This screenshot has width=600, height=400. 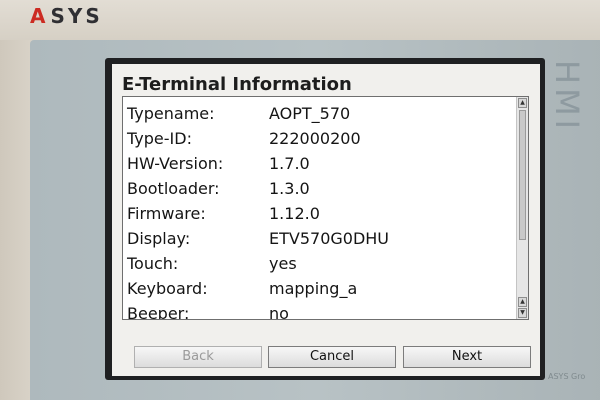 What do you see at coordinates (300, 20) in the screenshot?
I see `housing-top: A SYS` at bounding box center [300, 20].